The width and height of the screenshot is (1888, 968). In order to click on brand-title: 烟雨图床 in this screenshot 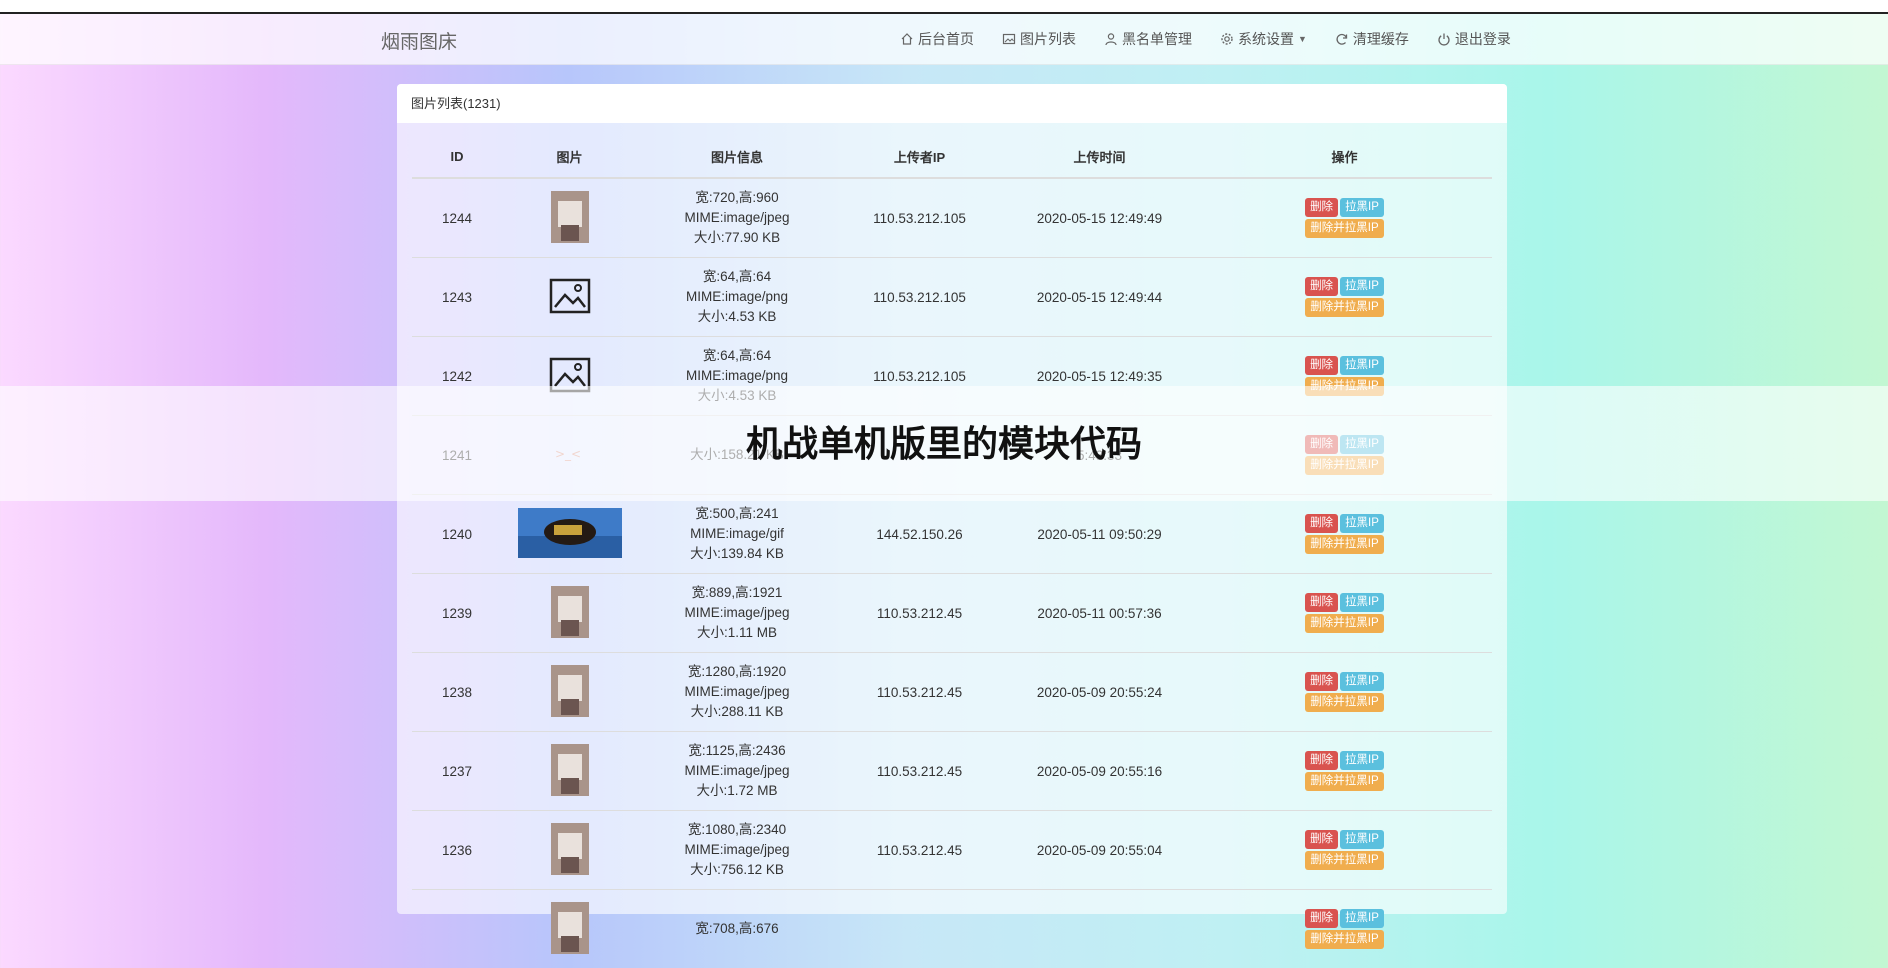, I will do `click(419, 40)`.